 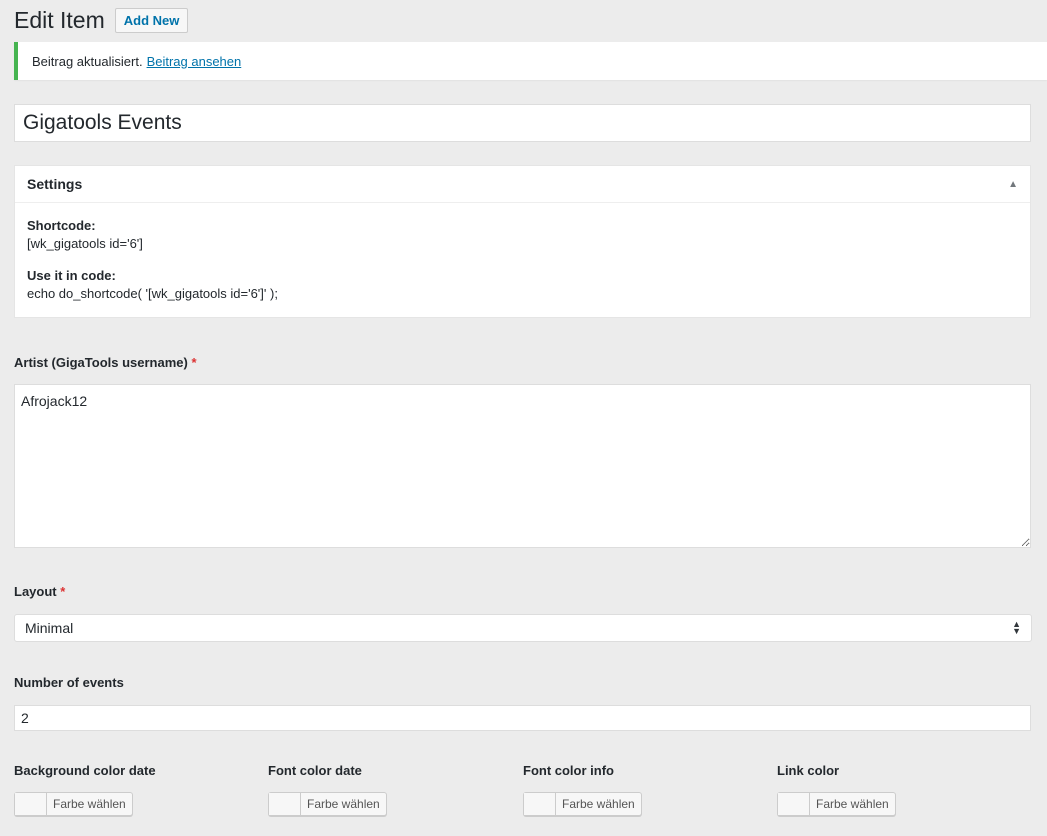 I want to click on page-header: Edit Item Add New, so click(x=101, y=20).